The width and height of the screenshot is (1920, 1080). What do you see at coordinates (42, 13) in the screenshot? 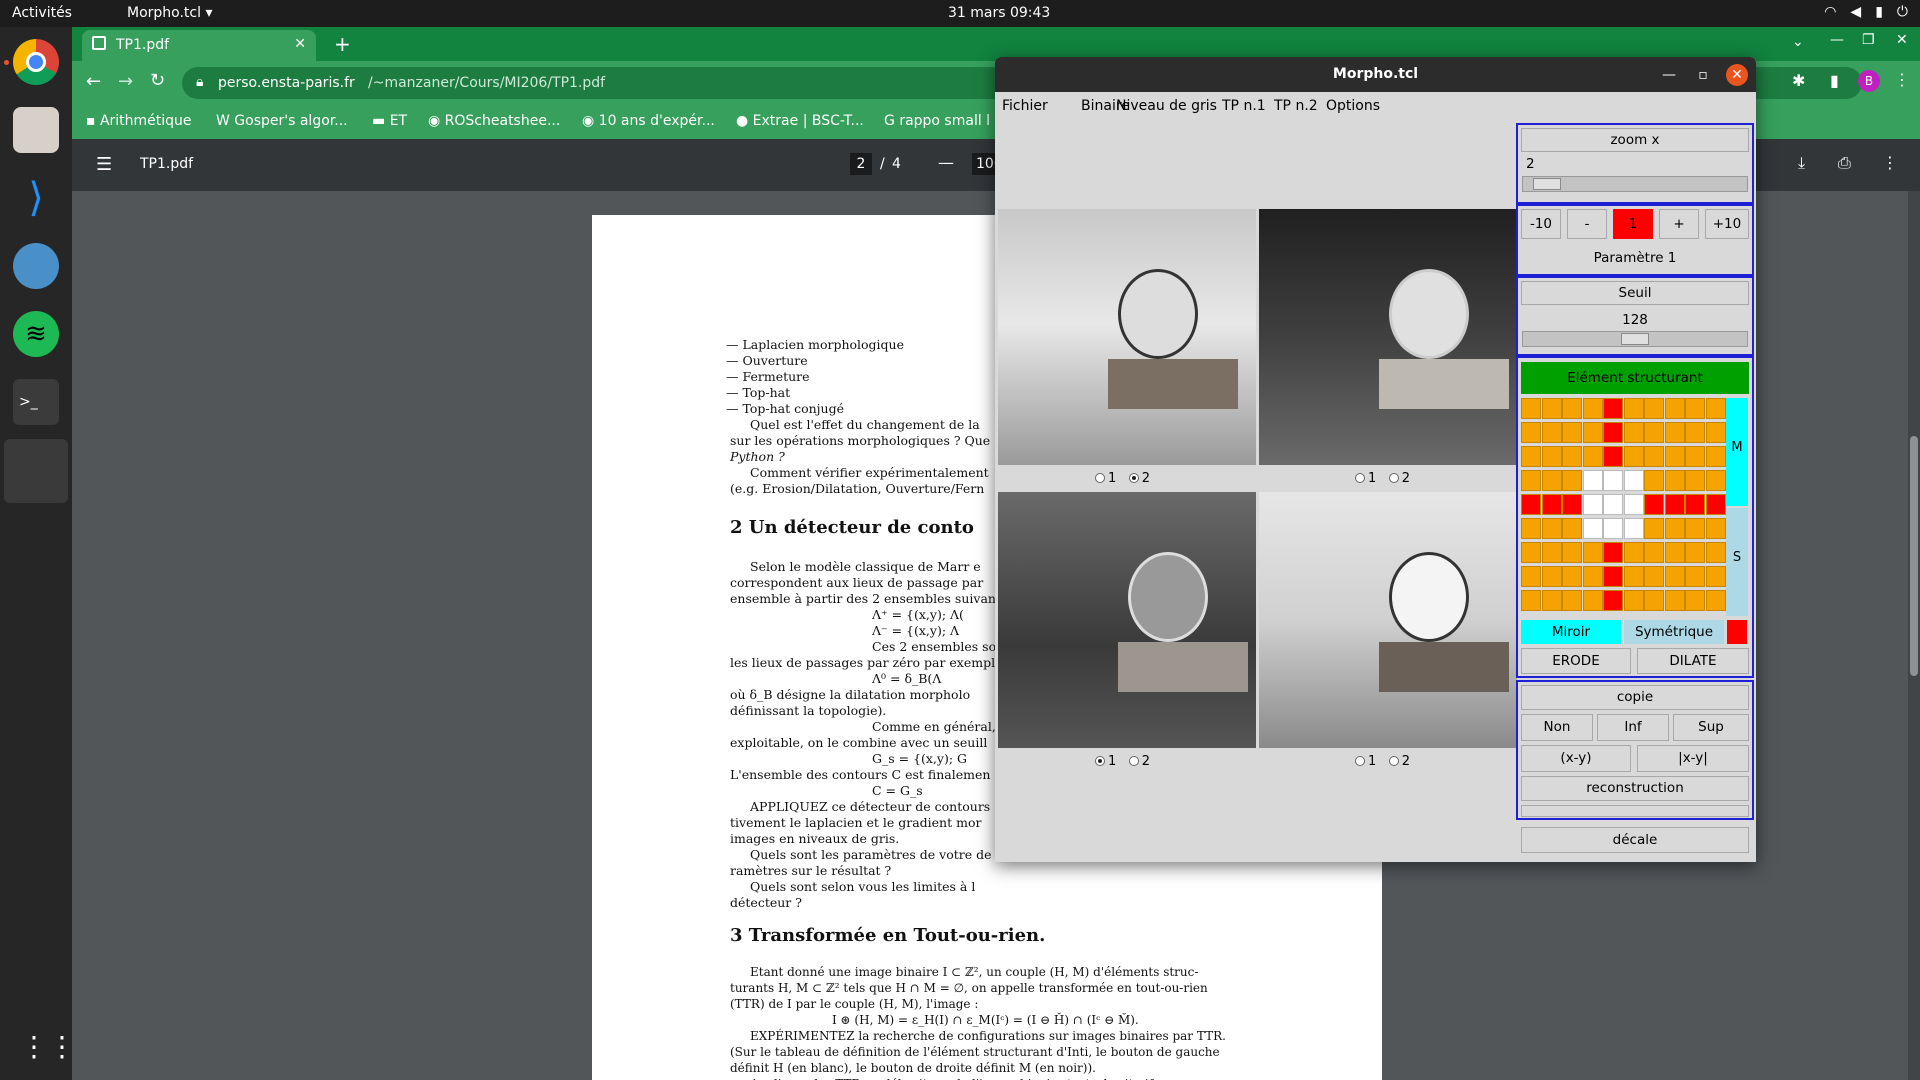
I see `activities-button: Activités` at bounding box center [42, 13].